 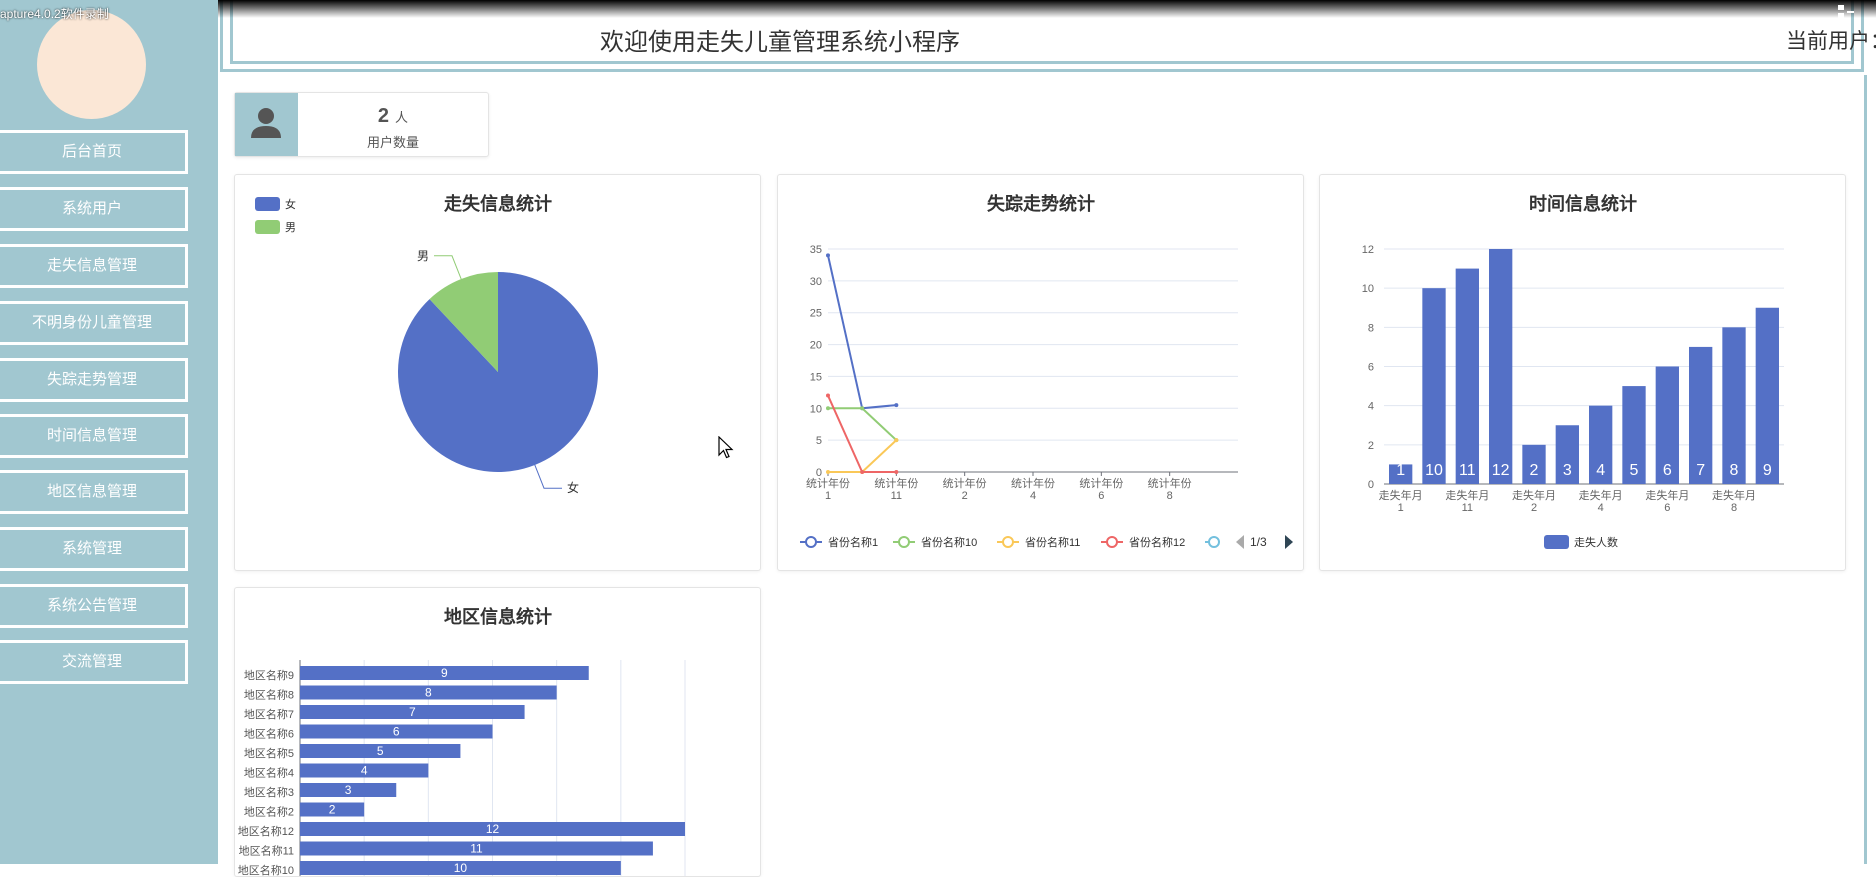 What do you see at coordinates (94, 380) in the screenshot?
I see `sidebar-item-missing-trend: 失踪走势管理` at bounding box center [94, 380].